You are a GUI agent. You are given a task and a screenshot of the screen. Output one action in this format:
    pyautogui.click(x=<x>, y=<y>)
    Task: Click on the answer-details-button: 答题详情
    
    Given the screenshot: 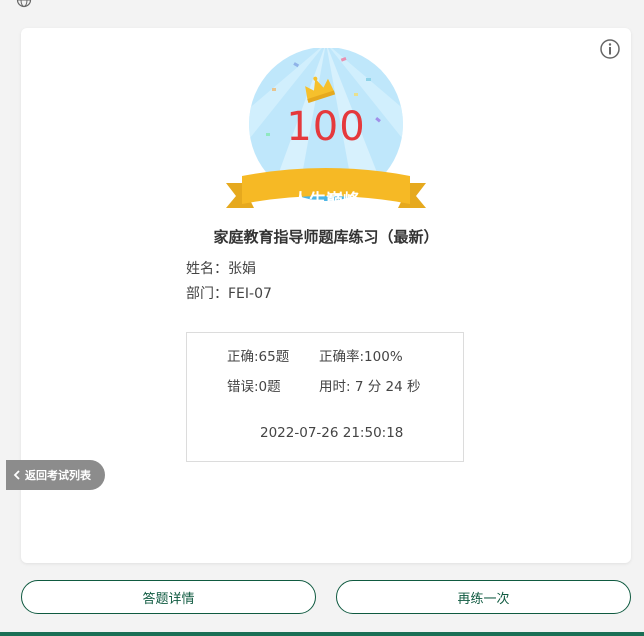 What is the action you would take?
    pyautogui.click(x=168, y=597)
    